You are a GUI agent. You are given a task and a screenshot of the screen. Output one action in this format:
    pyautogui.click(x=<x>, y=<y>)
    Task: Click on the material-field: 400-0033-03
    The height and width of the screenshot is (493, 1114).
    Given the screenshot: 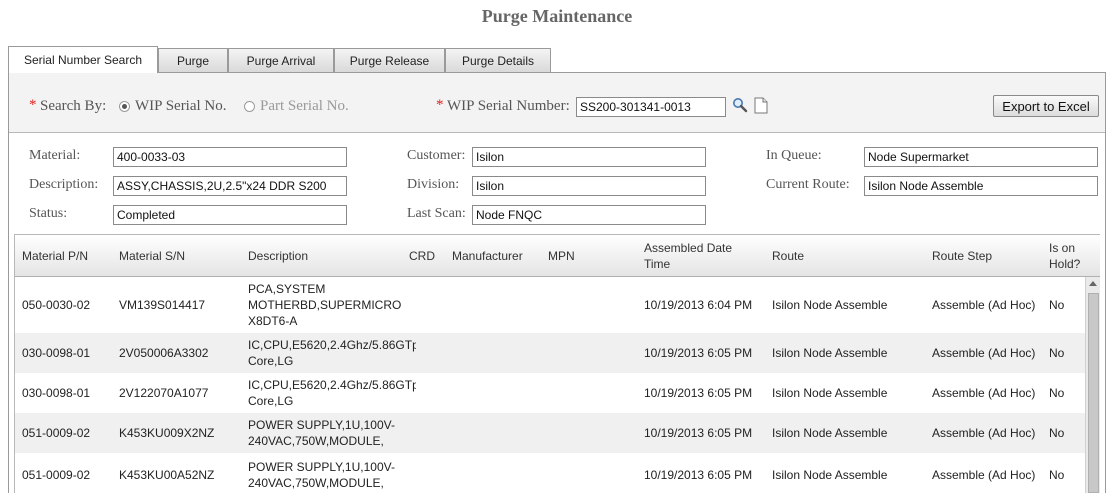 What is the action you would take?
    pyautogui.click(x=230, y=157)
    